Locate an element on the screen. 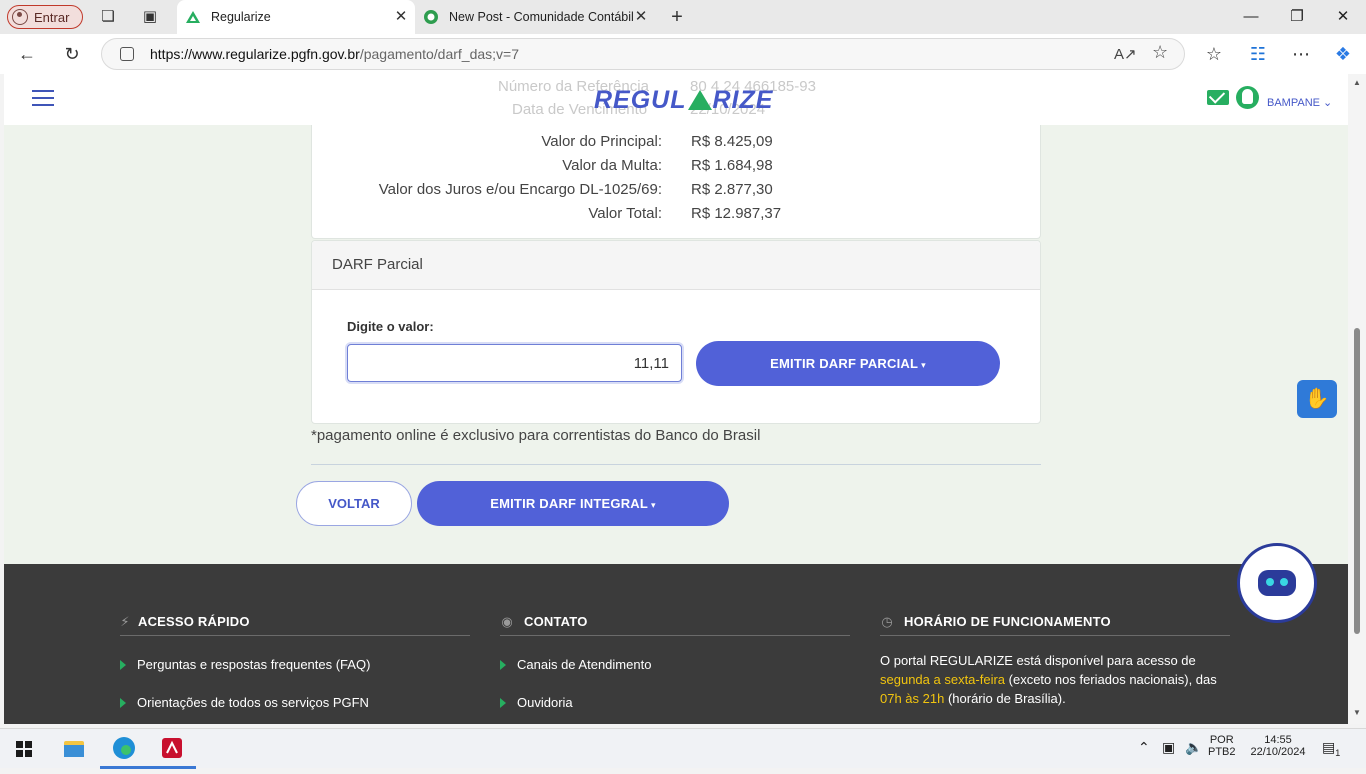  juros-value: R$ 2.877,30 is located at coordinates (732, 189).